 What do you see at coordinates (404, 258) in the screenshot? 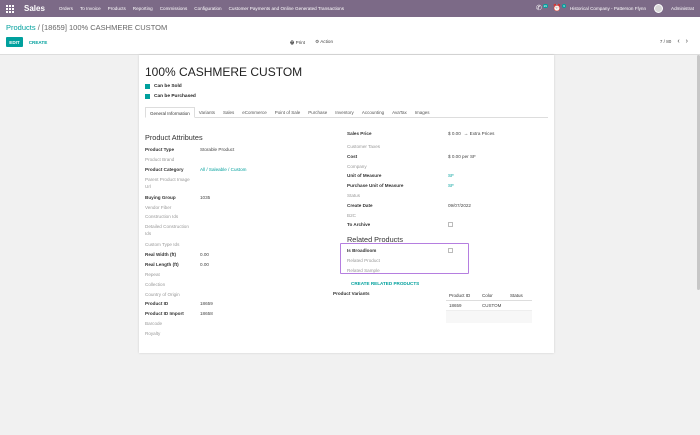
I see `highlight-box` at bounding box center [404, 258].